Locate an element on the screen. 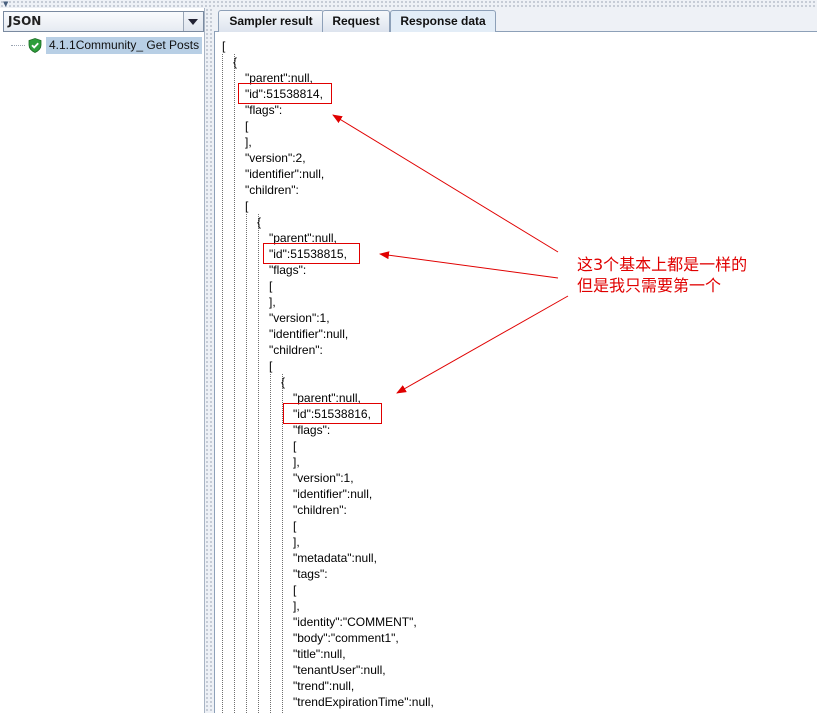 The height and width of the screenshot is (713, 817). annotation-note-line-2: 但是我只需要第一个 is located at coordinates (649, 285).